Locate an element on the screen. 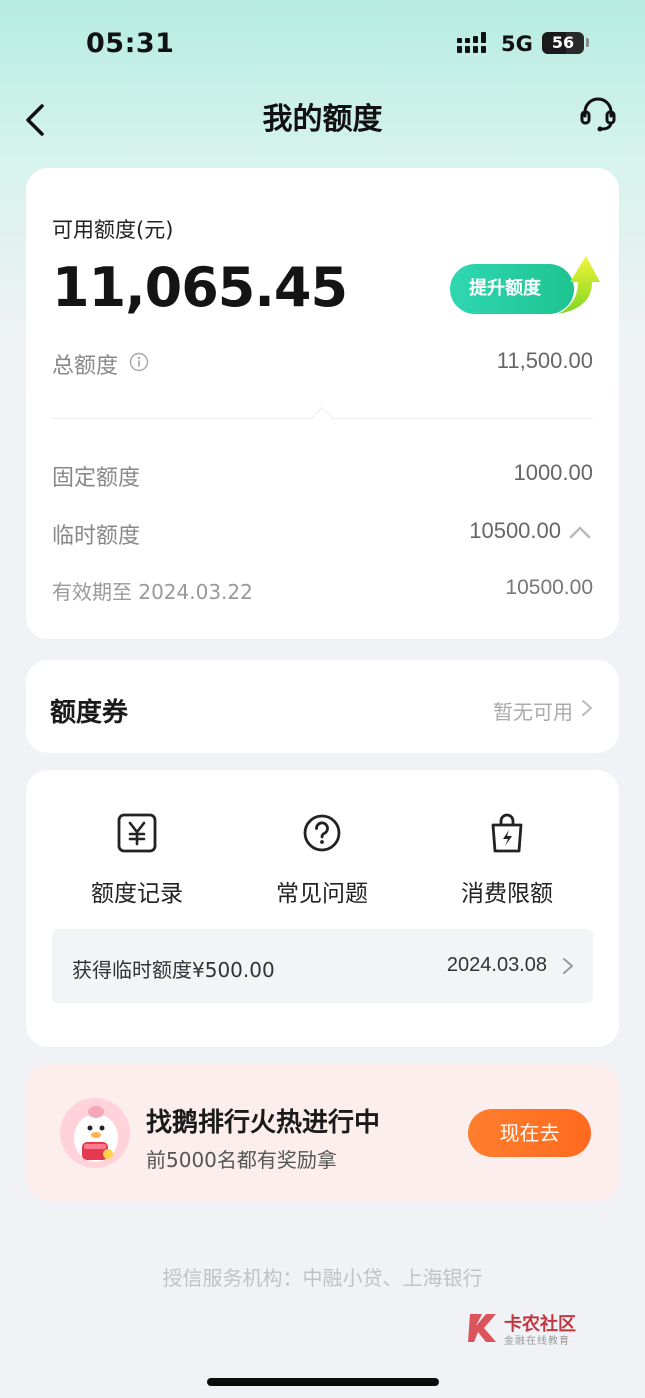  tool-label: 额度记录 is located at coordinates (137, 894).